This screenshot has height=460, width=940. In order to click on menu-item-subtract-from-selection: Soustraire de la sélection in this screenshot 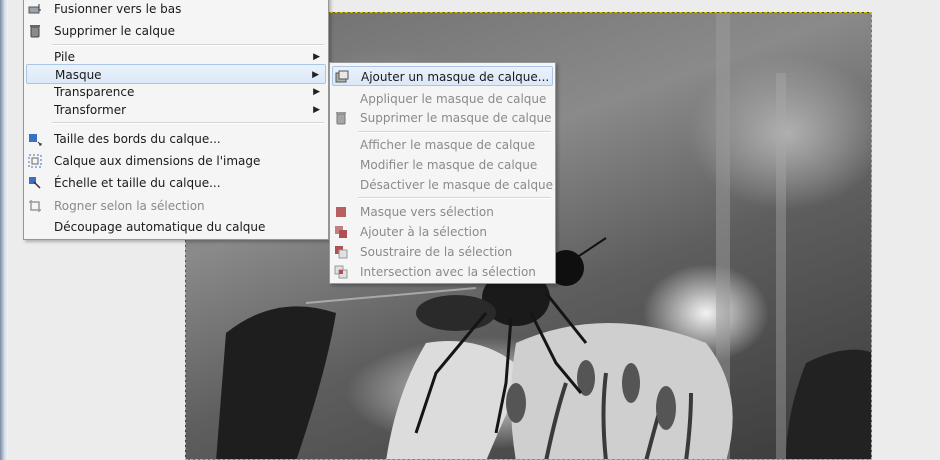, I will do `click(442, 252)`.